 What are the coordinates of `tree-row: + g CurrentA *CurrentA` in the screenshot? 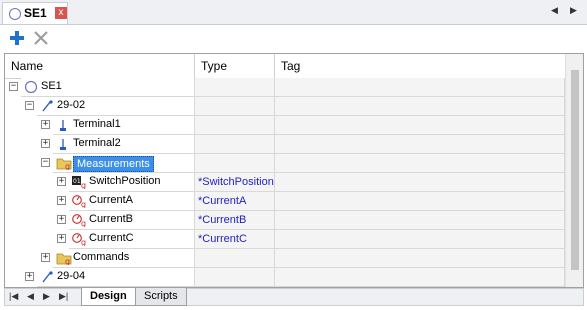 It's located at (285, 201).